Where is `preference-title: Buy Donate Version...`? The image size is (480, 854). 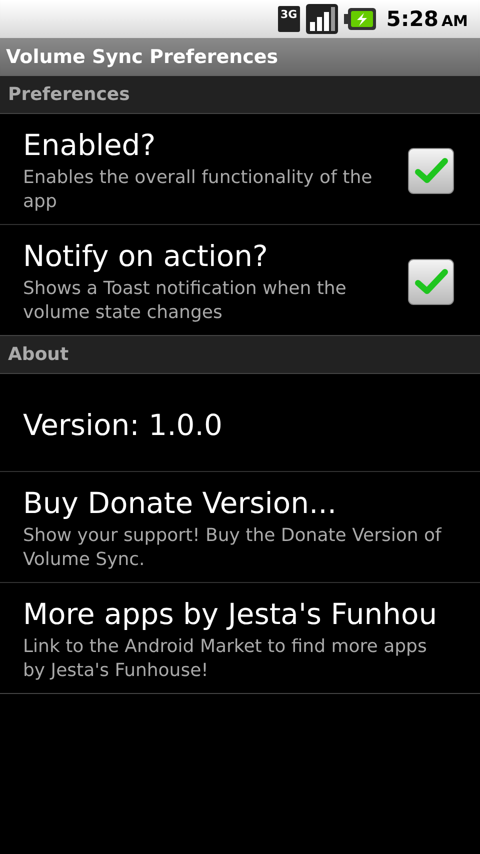
preference-title: Buy Donate Version... is located at coordinates (238, 503).